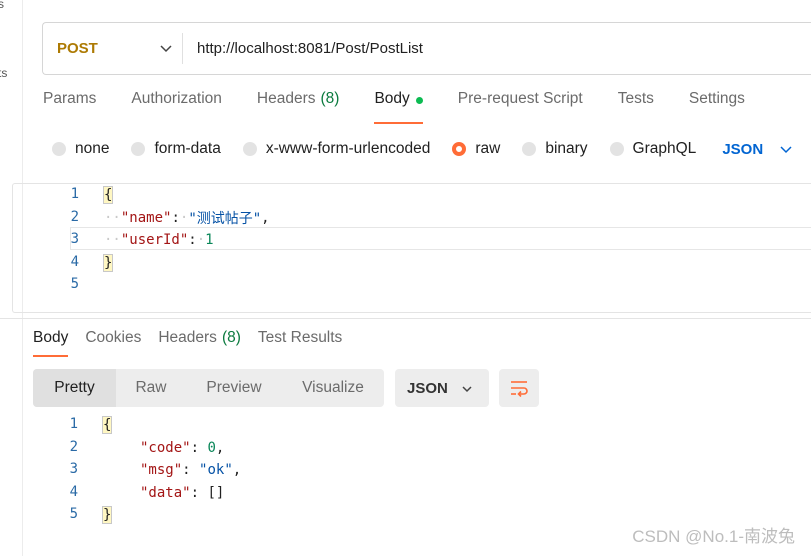 This screenshot has width=811, height=556. Describe the element at coordinates (187, 148) in the screenshot. I see `radio-label: form-data` at that location.